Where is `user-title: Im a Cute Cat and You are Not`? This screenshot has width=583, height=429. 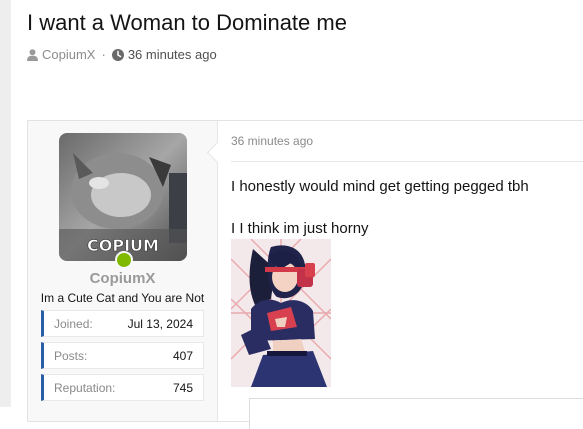
user-title: Im a Cute Cat and You are Not is located at coordinates (122, 298).